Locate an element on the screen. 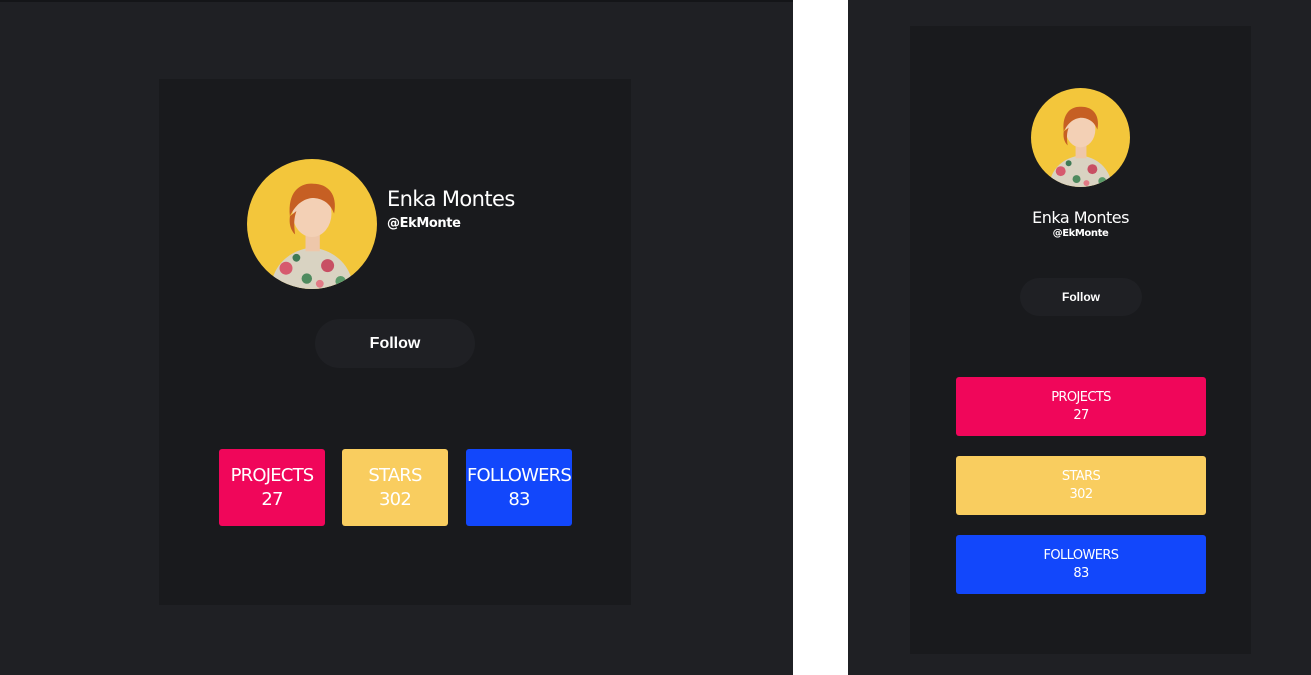 This screenshot has height=675, width=1311. stats-row: PROJECTS 27 STARS 302 FOLLOWERS 83 is located at coordinates (395, 487).